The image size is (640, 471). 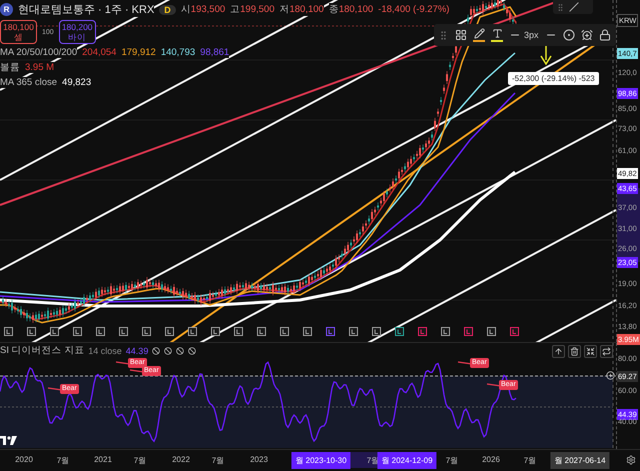 What do you see at coordinates (178, 52) in the screenshot?
I see `indicator-value: 140,793` at bounding box center [178, 52].